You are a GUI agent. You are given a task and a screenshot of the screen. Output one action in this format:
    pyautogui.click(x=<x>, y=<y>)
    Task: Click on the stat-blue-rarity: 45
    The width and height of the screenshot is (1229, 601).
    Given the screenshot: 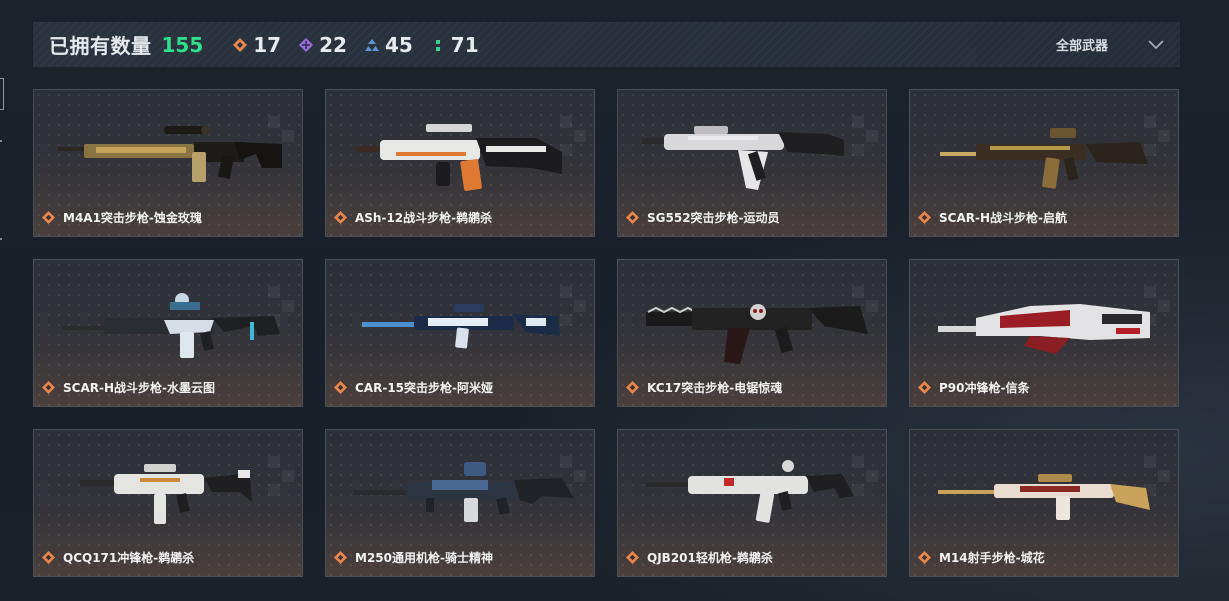 What is the action you would take?
    pyautogui.click(x=388, y=44)
    